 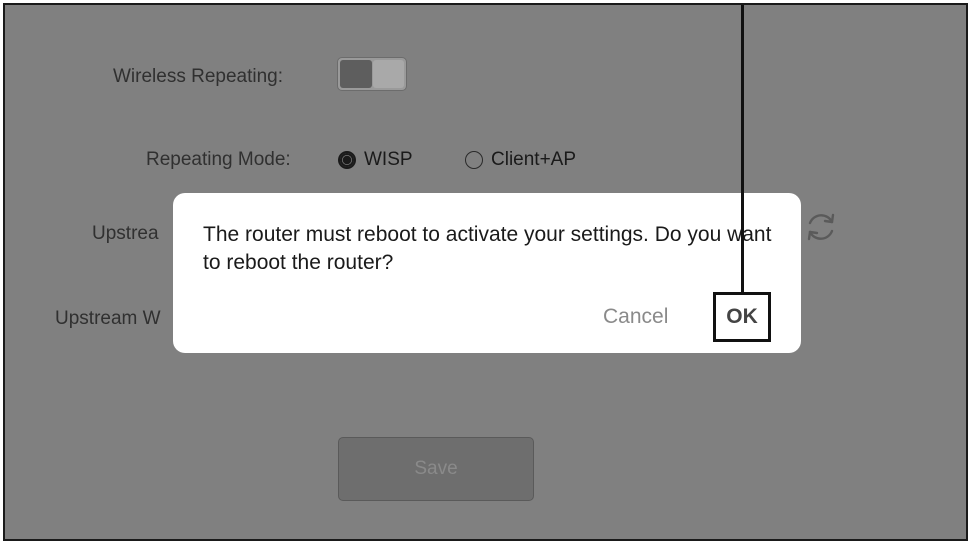 I want to click on toggle-on-fill, so click(x=356, y=74).